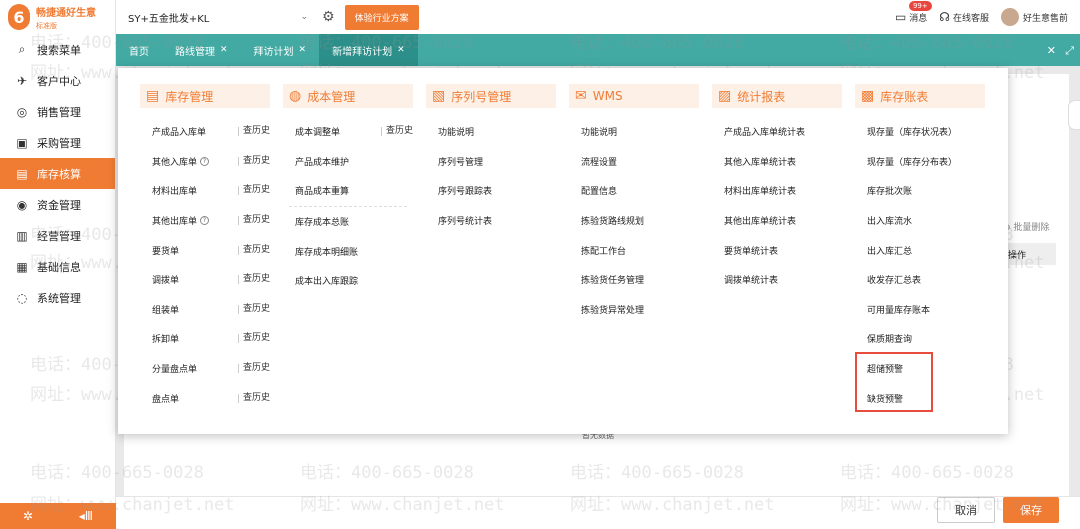 Image resolution: width=1080 pixels, height=529 pixels. I want to click on menu-item: 产成品入库单统计表, so click(777, 132).